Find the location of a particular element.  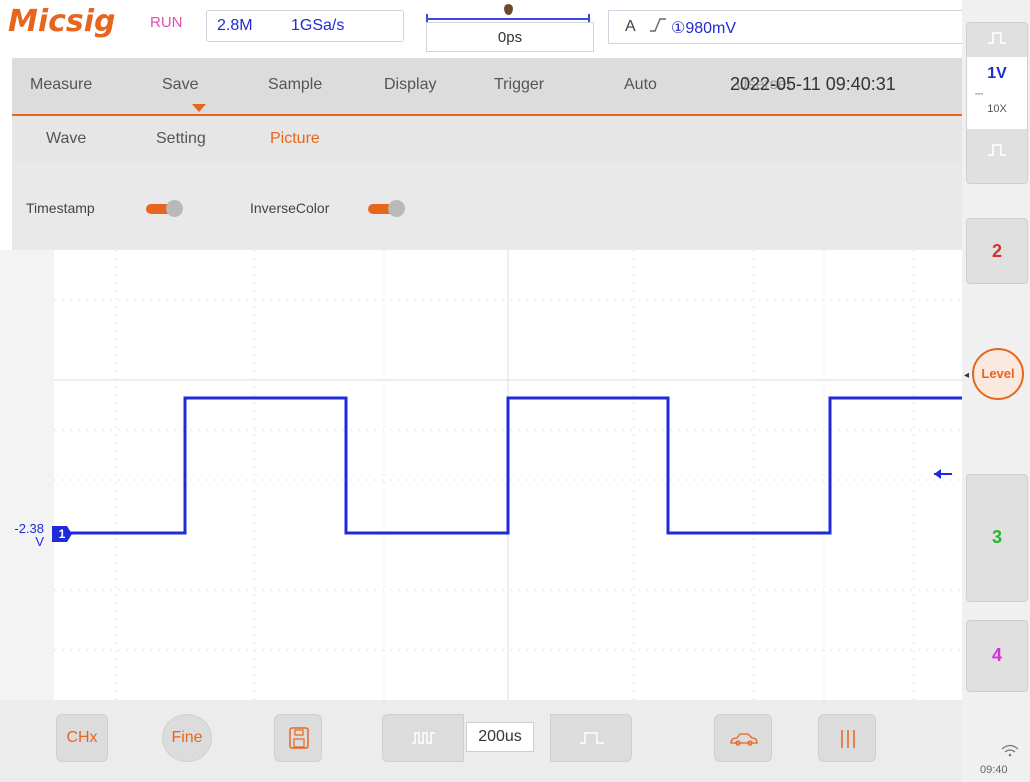

chx-label: CHx is located at coordinates (82, 737).